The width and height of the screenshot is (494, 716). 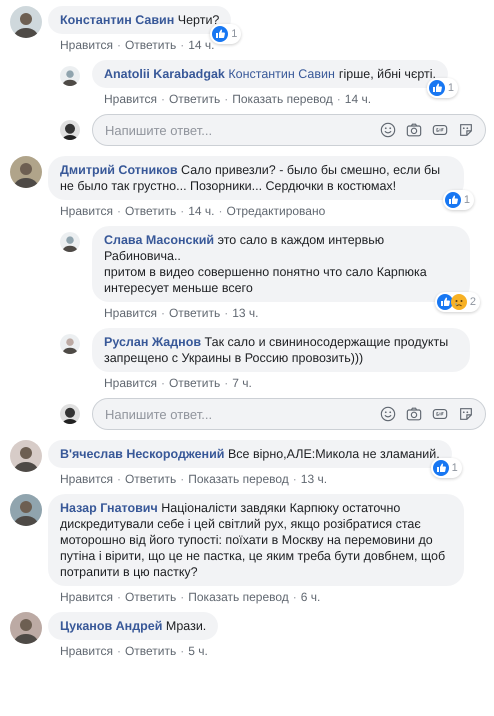 What do you see at coordinates (242, 383) in the screenshot?
I see `timestamp: 7 ч.` at bounding box center [242, 383].